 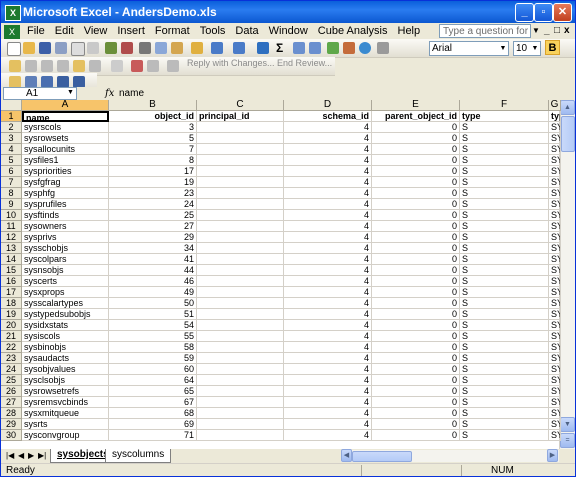 I want to click on cell: sysidxstats, so click(x=65, y=325).